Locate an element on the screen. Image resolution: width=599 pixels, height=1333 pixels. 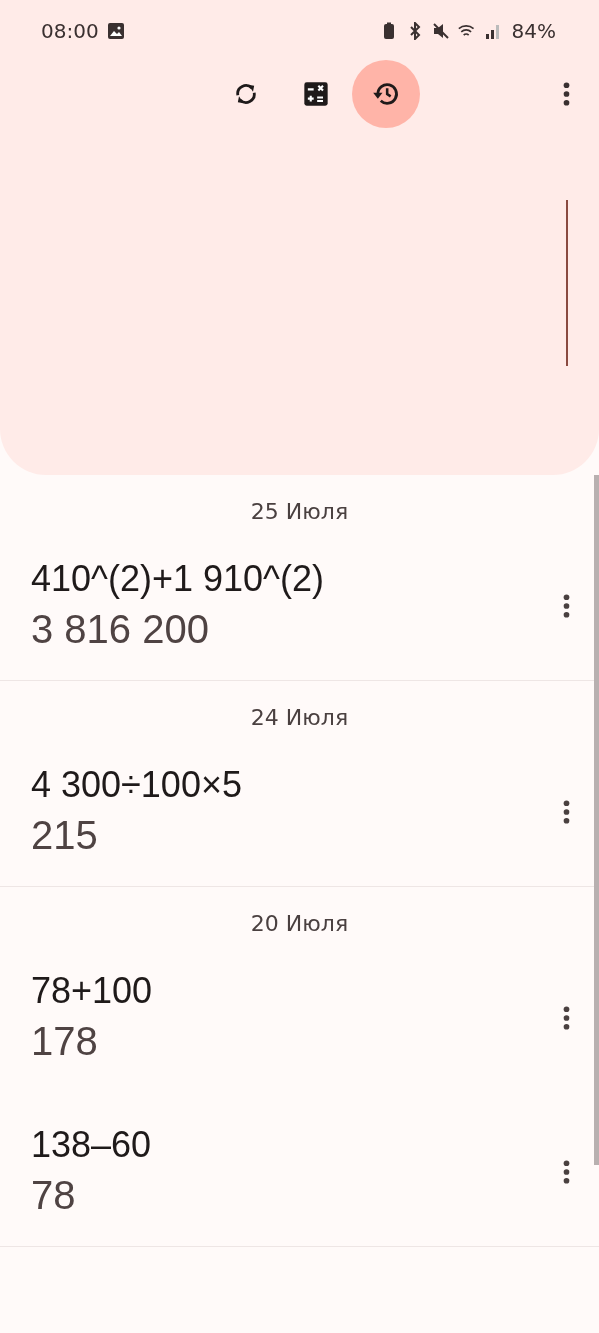
signal-icon is located at coordinates (492, 31).